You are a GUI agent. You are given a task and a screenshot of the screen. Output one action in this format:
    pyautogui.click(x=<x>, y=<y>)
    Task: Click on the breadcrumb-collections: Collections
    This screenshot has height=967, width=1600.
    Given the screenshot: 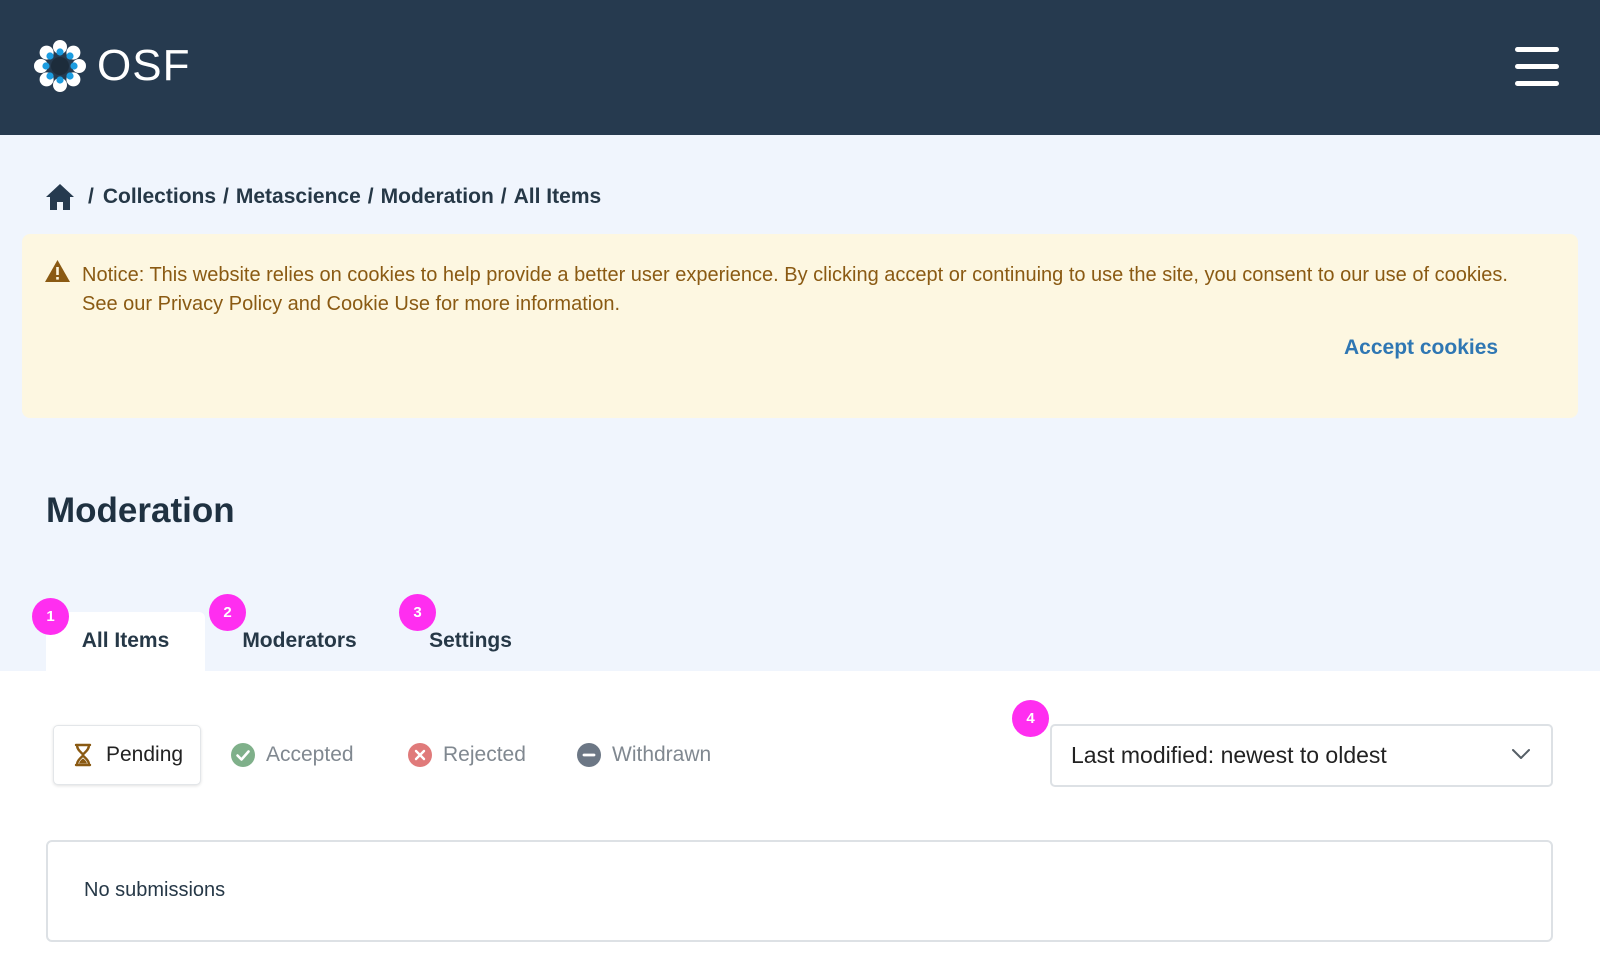 What is the action you would take?
    pyautogui.click(x=159, y=197)
    